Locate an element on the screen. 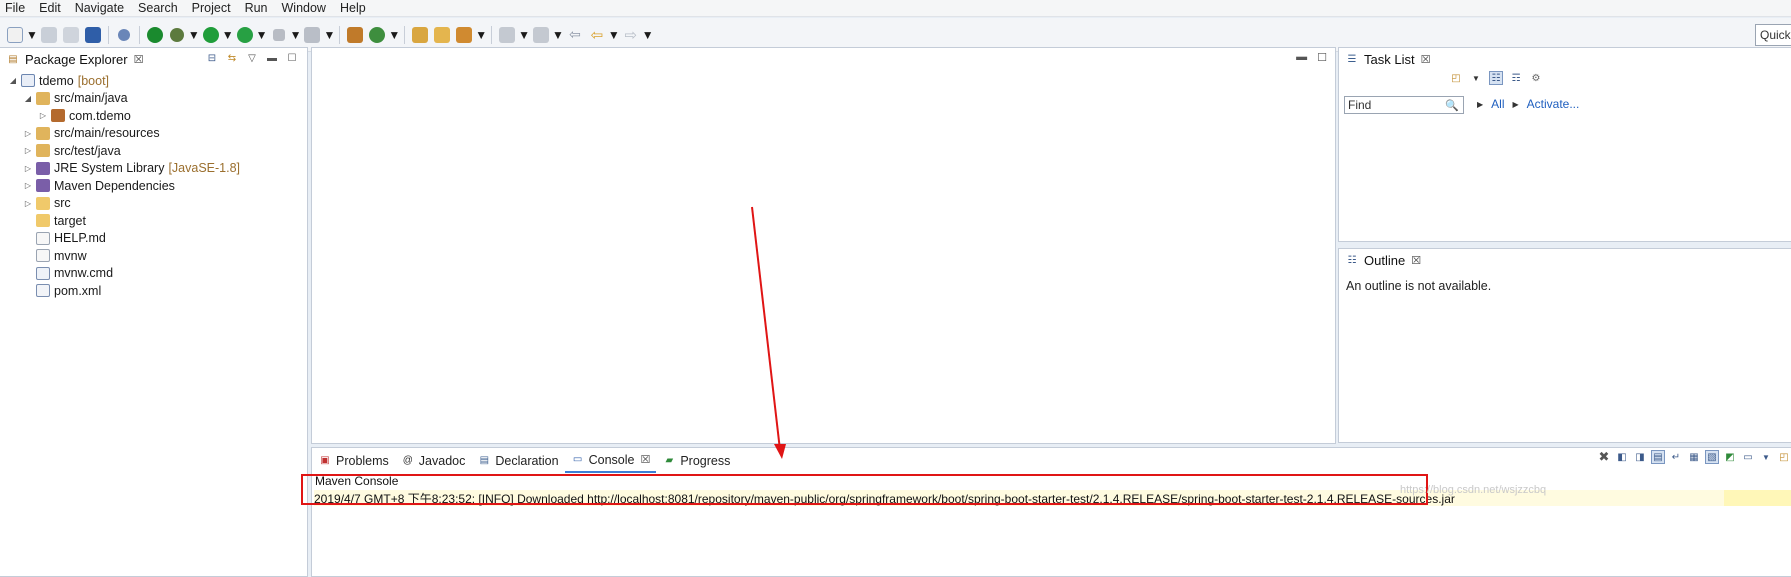  new-project-button is located at coordinates (355, 35).